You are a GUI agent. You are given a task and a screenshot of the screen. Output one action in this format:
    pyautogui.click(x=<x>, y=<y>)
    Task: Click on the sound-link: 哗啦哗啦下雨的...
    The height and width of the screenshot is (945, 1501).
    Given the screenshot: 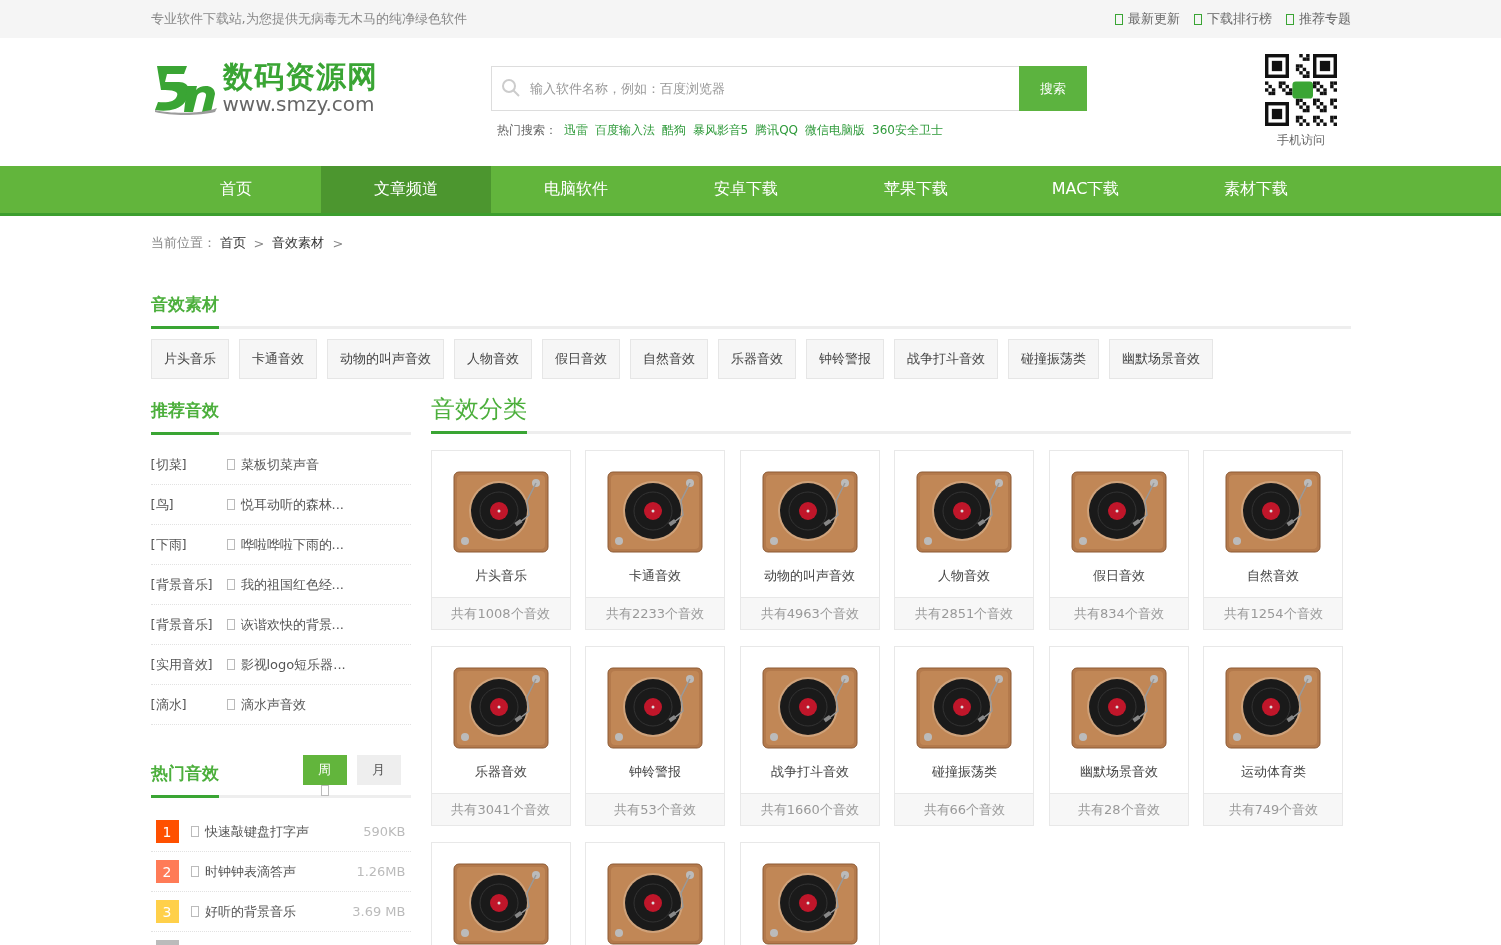 What is the action you would take?
    pyautogui.click(x=292, y=544)
    